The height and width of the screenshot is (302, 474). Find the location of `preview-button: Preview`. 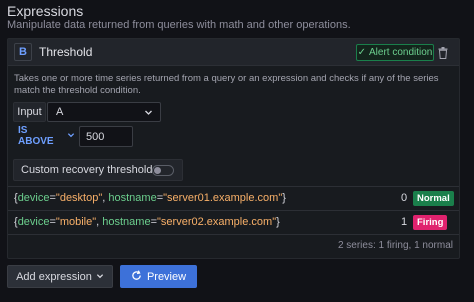

preview-button: Preview is located at coordinates (158, 276).